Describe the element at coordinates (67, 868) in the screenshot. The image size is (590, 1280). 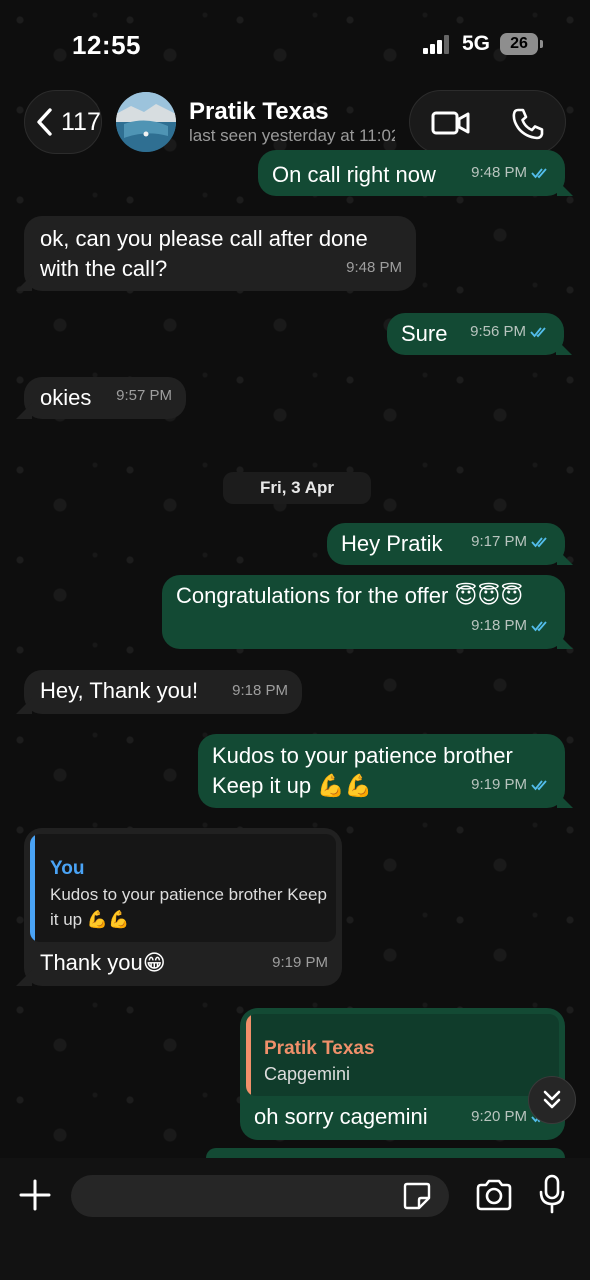
I see `quote-author: You` at that location.